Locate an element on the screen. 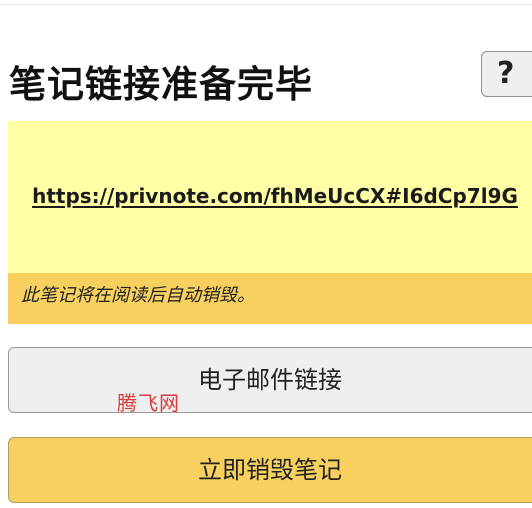 This screenshot has height=508, width=532. help-icon: ? is located at coordinates (506, 73).